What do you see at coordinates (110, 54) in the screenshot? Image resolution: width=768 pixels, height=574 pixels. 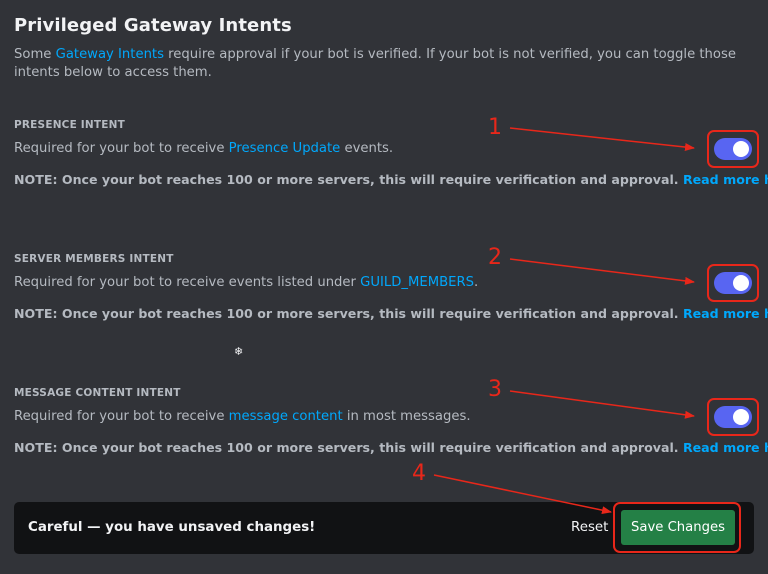 I see `gateway-intents-link: Gateway Intents` at bounding box center [110, 54].